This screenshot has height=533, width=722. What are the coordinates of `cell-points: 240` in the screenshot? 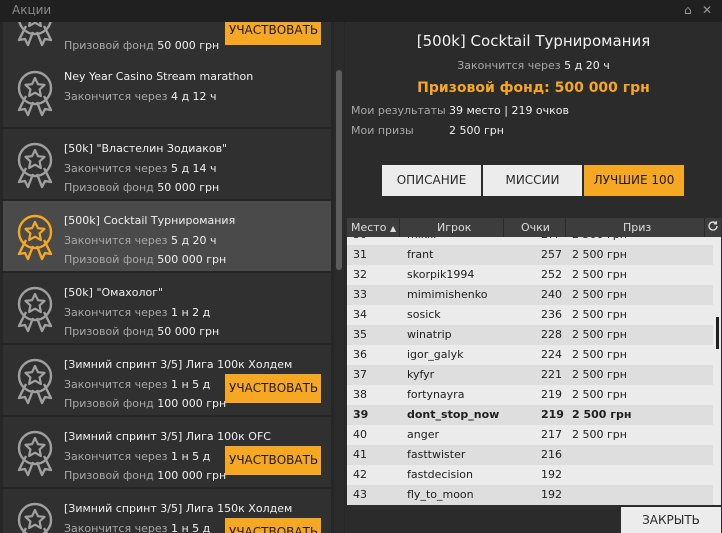 It's located at (551, 294).